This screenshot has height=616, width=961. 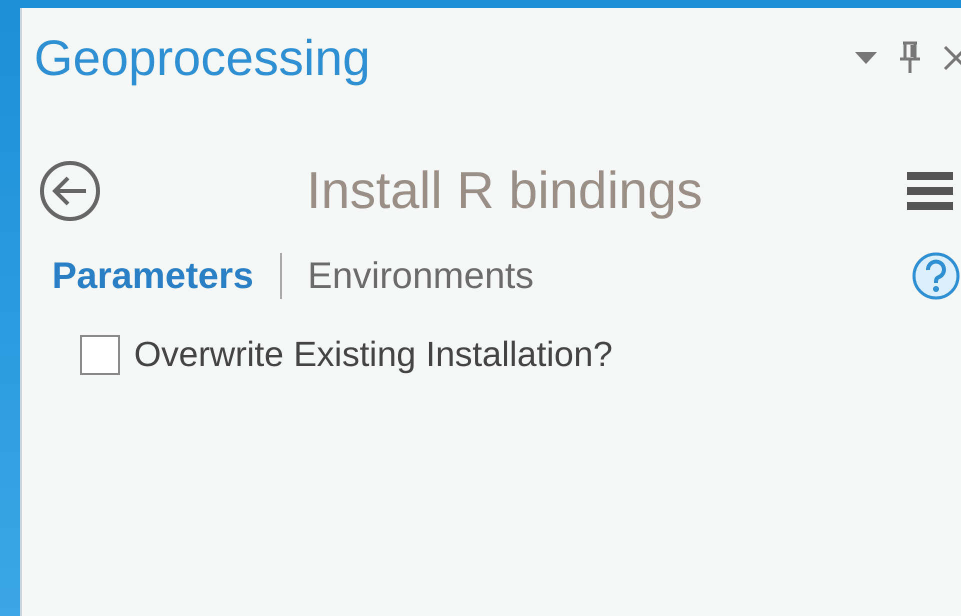 I want to click on pane-title: Geoprocessing, so click(x=202, y=58).